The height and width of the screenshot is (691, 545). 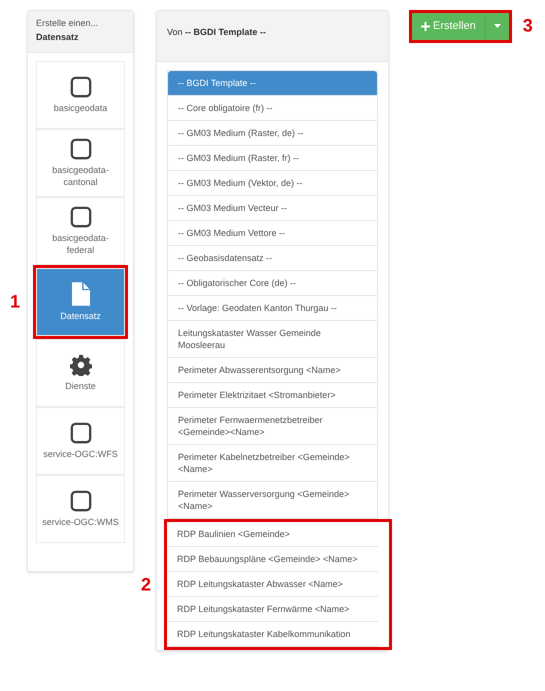 I want to click on file-icon, so click(x=81, y=294).